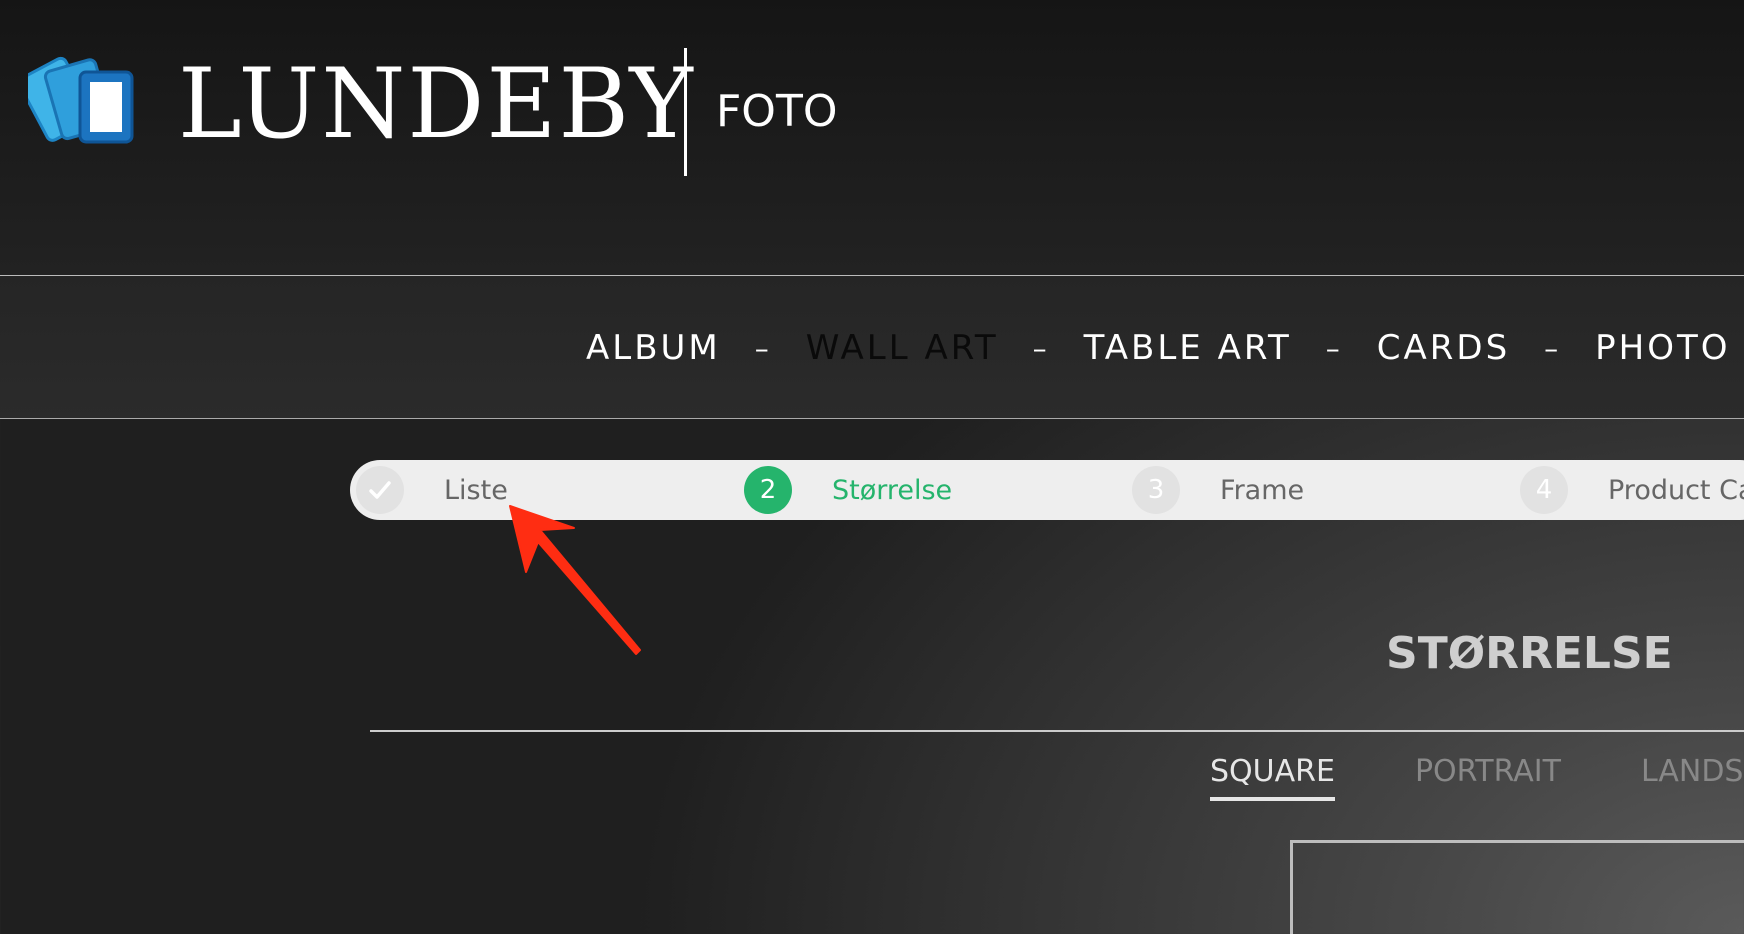  I want to click on photo-stack-icon, so click(77, 100).